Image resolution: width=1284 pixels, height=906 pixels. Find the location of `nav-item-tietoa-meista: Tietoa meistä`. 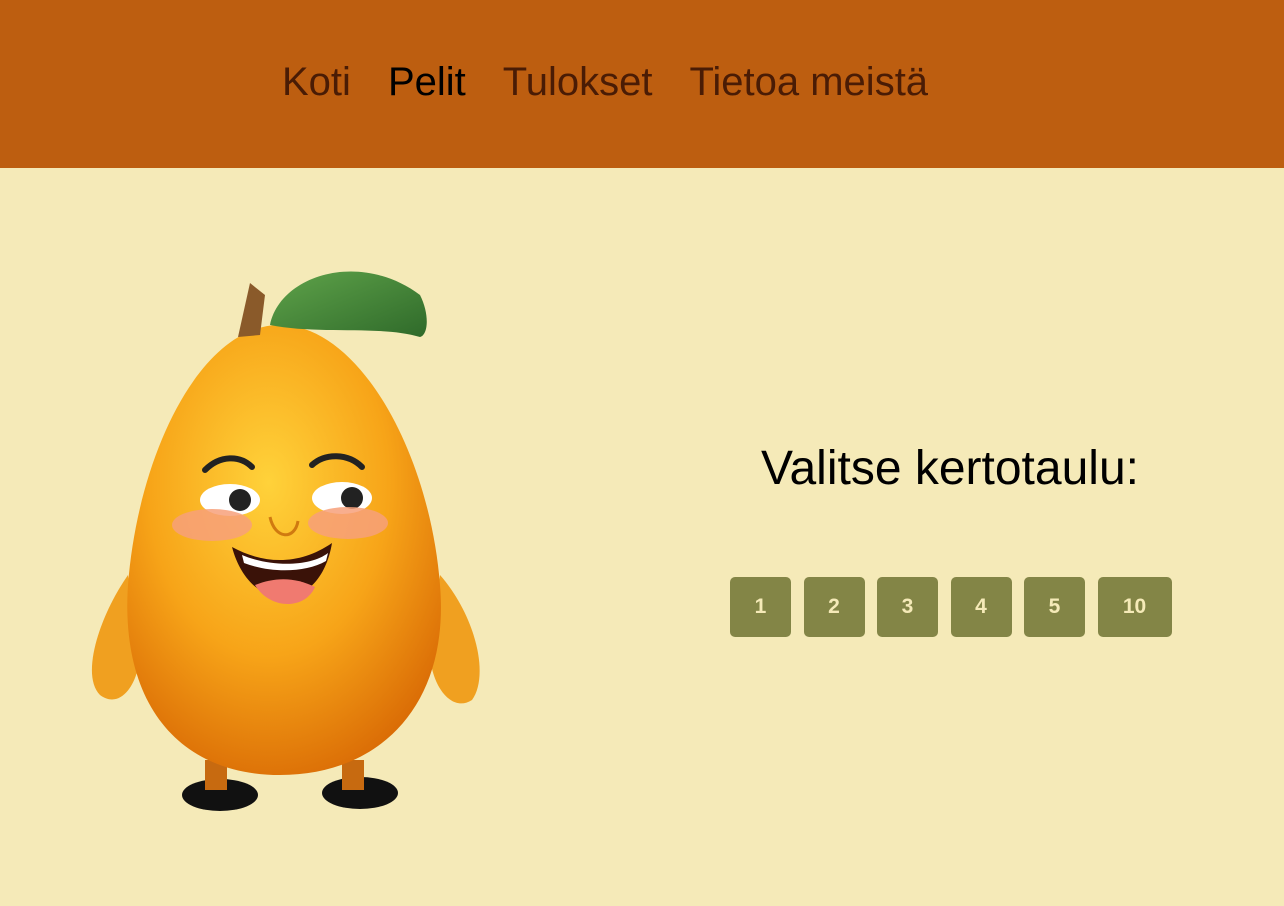

nav-item-tietoa-meista: Tietoa meistä is located at coordinates (808, 82).